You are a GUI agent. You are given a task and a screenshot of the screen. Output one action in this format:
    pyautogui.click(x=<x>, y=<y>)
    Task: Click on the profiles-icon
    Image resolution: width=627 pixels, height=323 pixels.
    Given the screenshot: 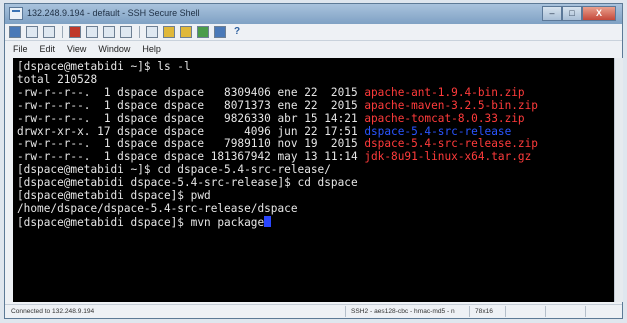 What is the action you would take?
    pyautogui.click(x=220, y=32)
    